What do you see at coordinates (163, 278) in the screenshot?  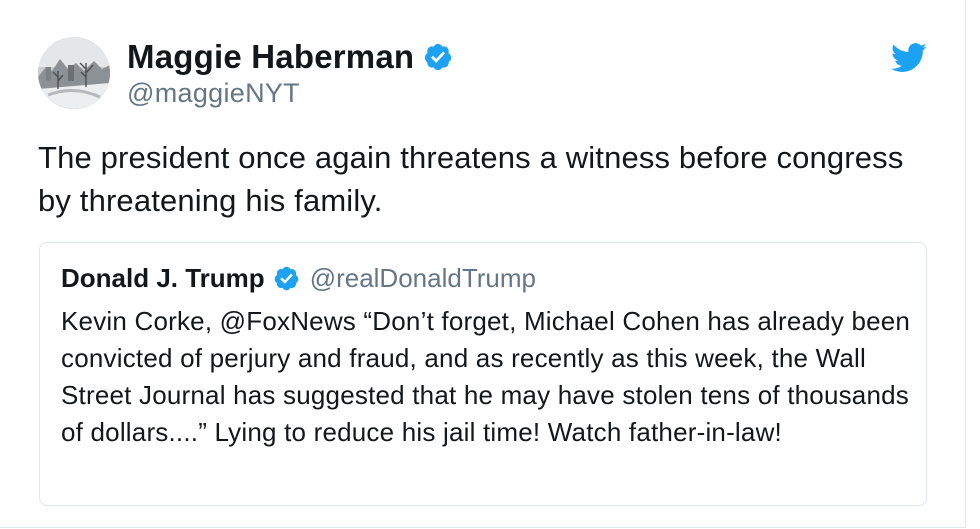 I see `quoted-author-name: Donald J. Trump` at bounding box center [163, 278].